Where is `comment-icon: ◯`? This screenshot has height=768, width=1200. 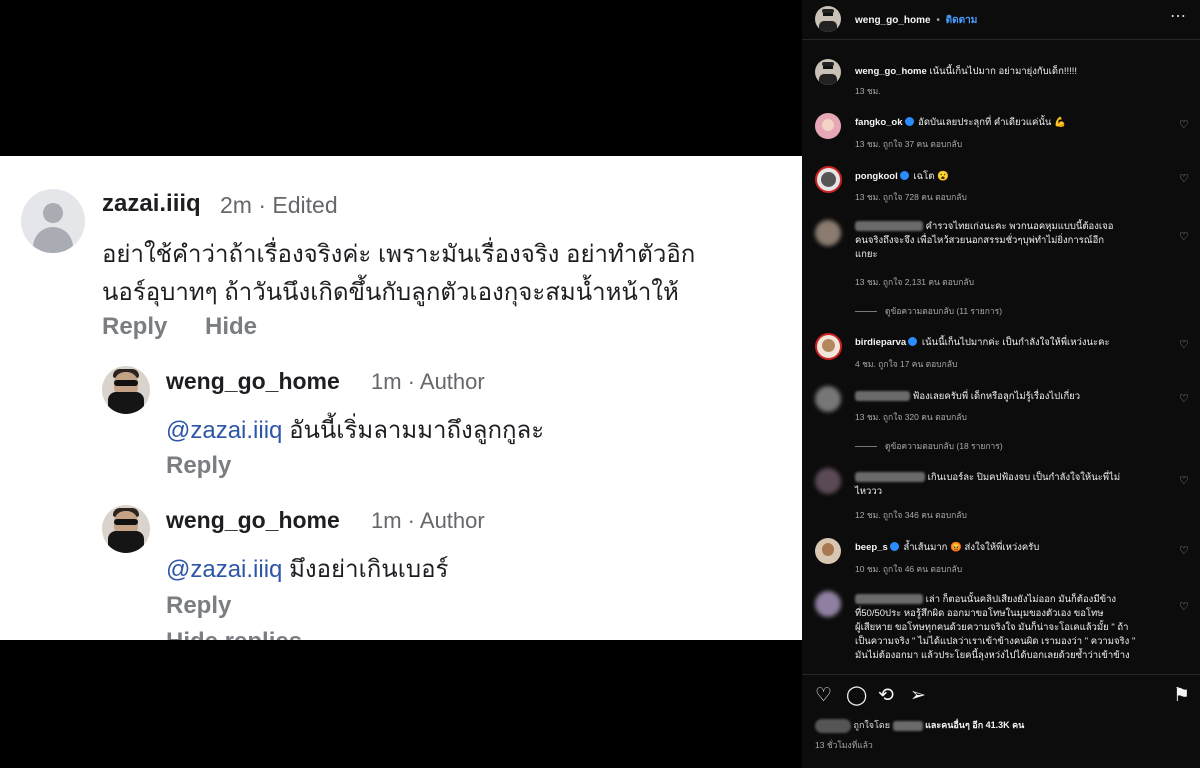
comment-icon: ◯ is located at coordinates (856, 695).